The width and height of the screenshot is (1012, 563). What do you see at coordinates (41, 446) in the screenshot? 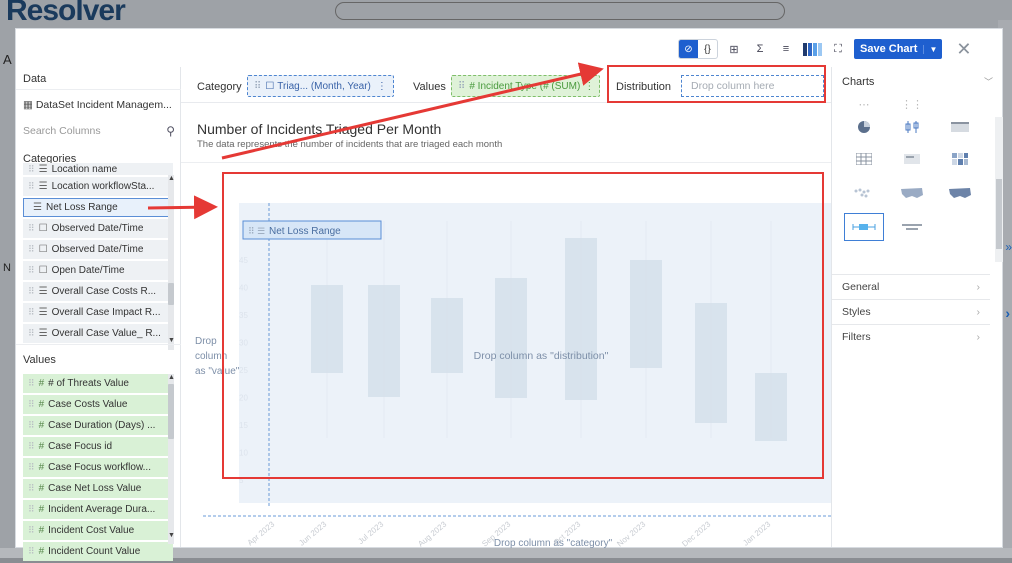
I see `number-field-icon: #` at bounding box center [41, 446].